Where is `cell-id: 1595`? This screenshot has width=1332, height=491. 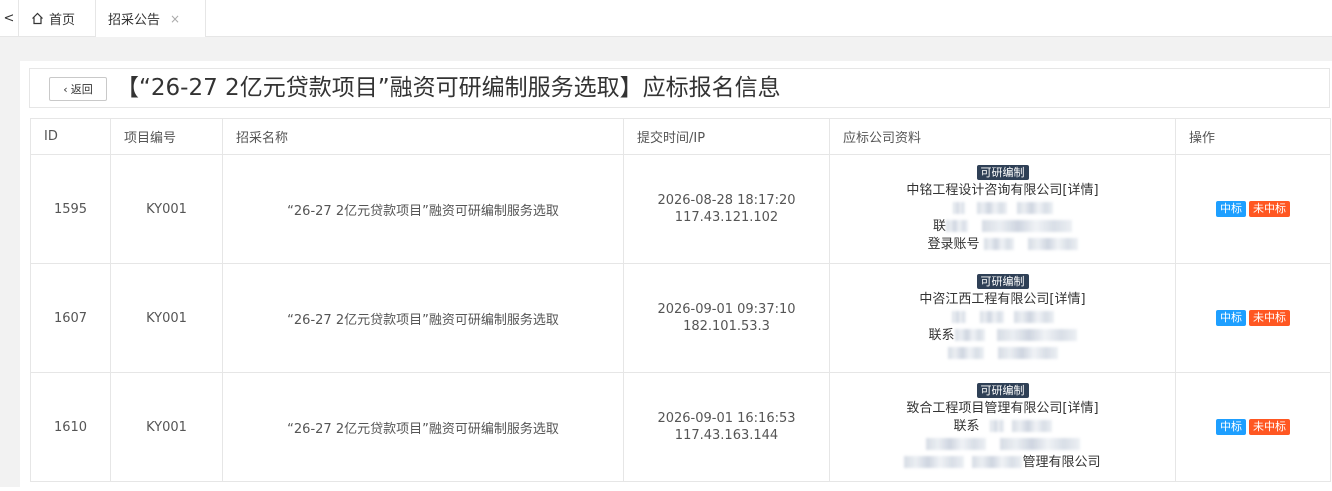
cell-id: 1595 is located at coordinates (70, 209).